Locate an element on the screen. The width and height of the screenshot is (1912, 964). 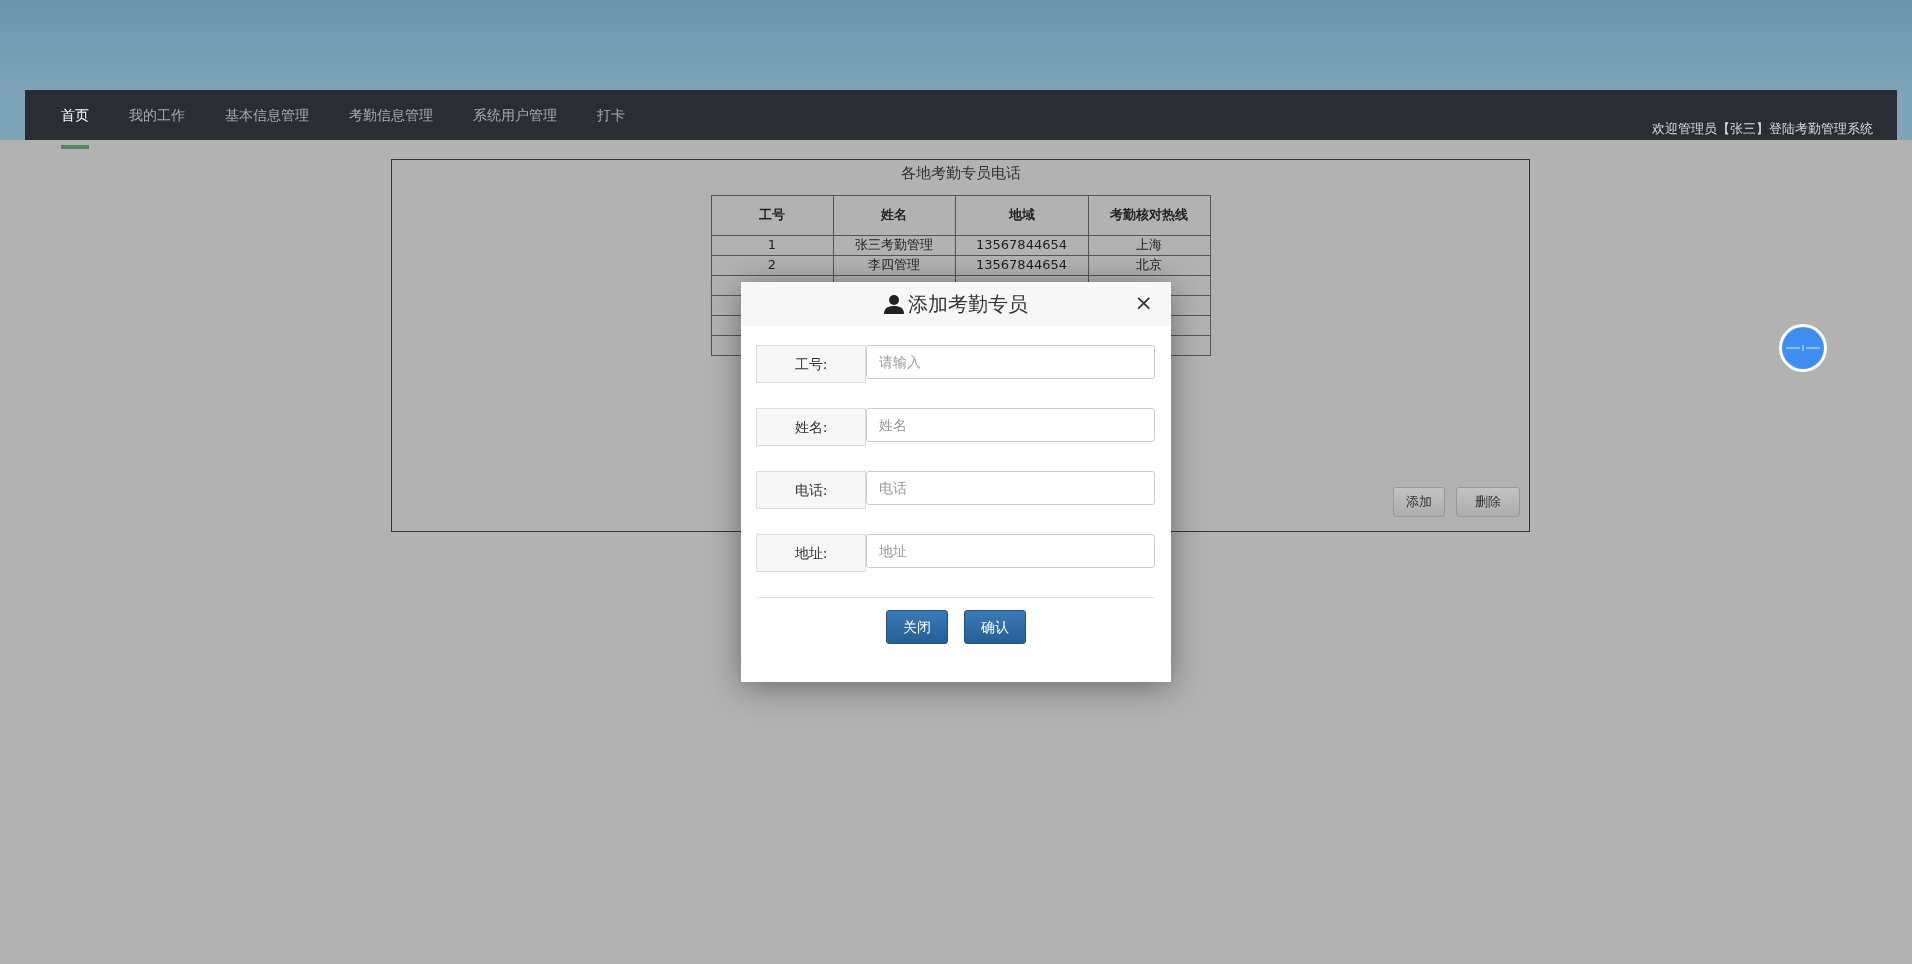
dialog-title: 添加考勤专员 is located at coordinates (968, 304).